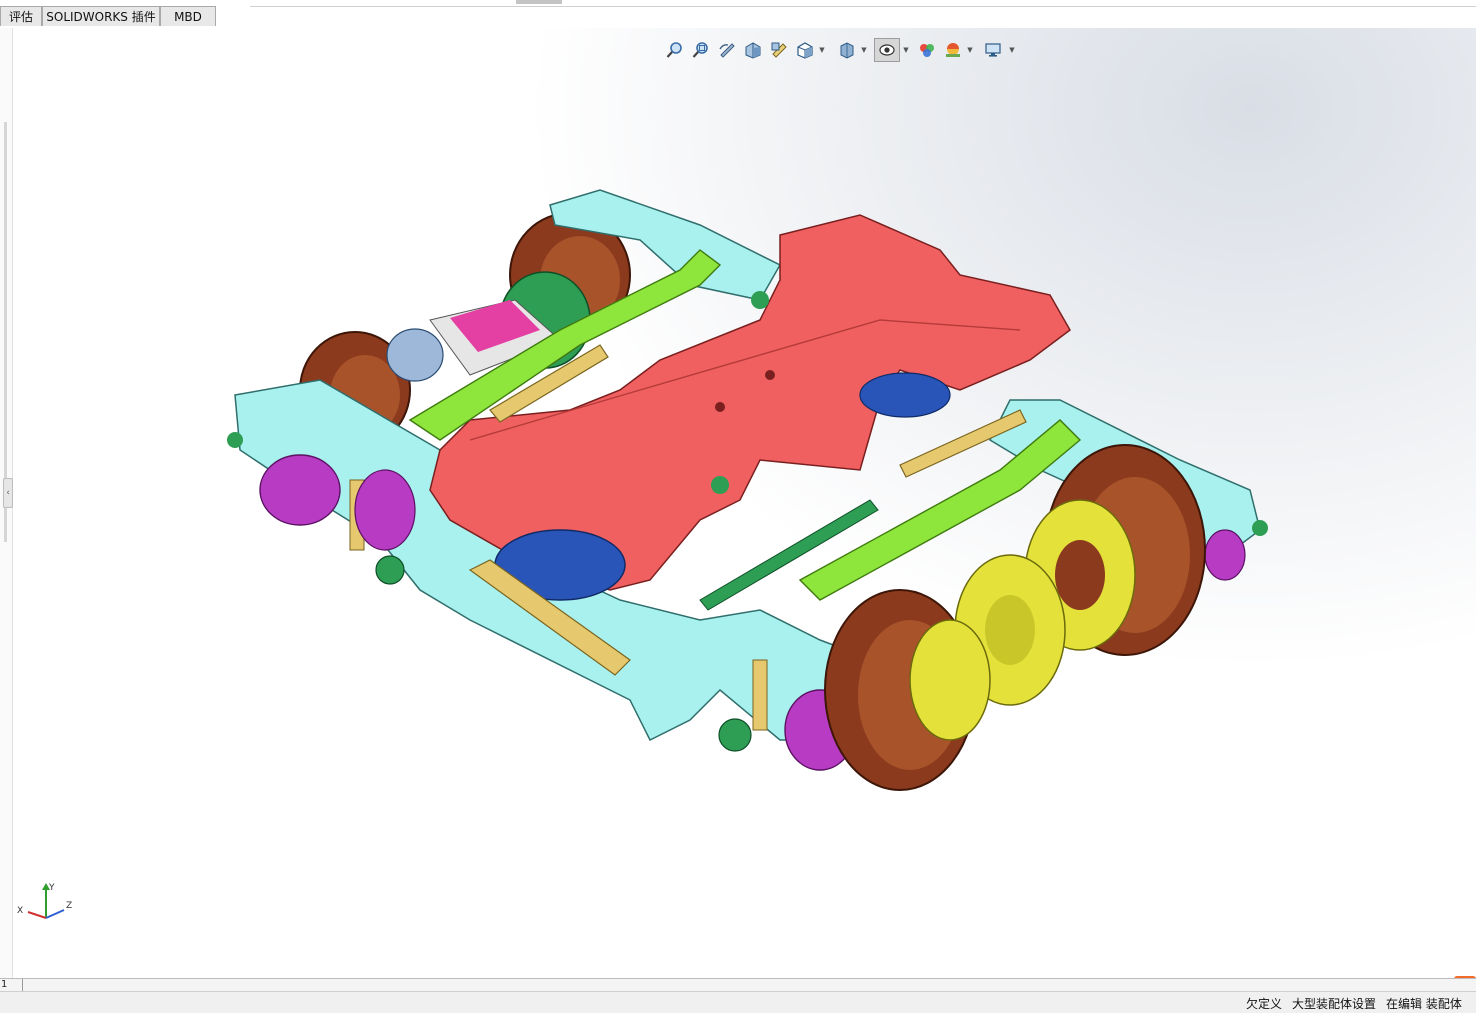 Image resolution: width=1476 pixels, height=1013 pixels. I want to click on tab-solidworks-addins: SOLIDWORKS 插件, so click(101, 16).